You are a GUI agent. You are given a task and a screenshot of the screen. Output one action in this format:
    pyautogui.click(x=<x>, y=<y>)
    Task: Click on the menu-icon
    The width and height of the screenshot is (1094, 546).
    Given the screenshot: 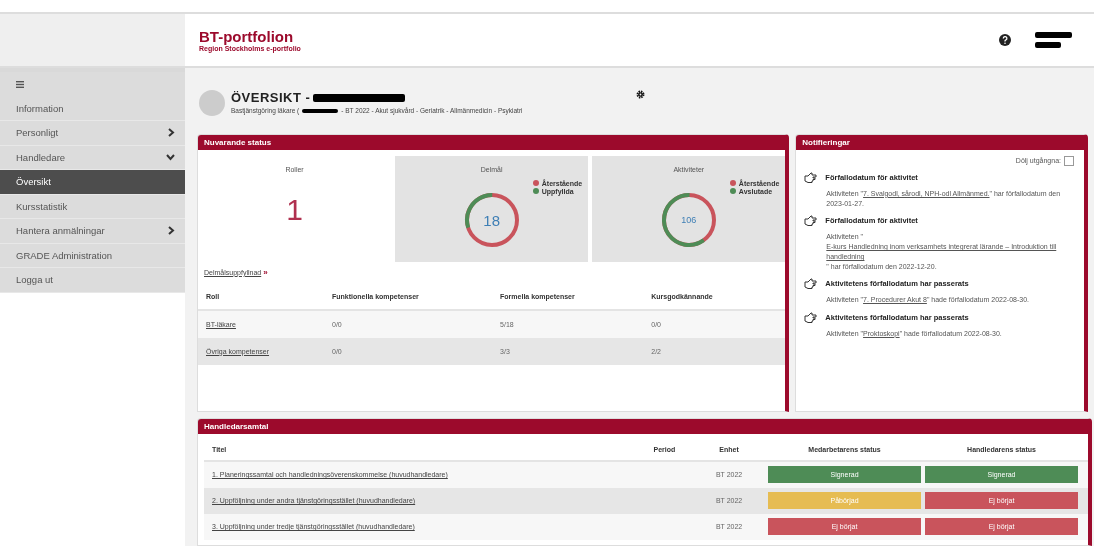 What is the action you would take?
    pyautogui.click(x=1053, y=40)
    